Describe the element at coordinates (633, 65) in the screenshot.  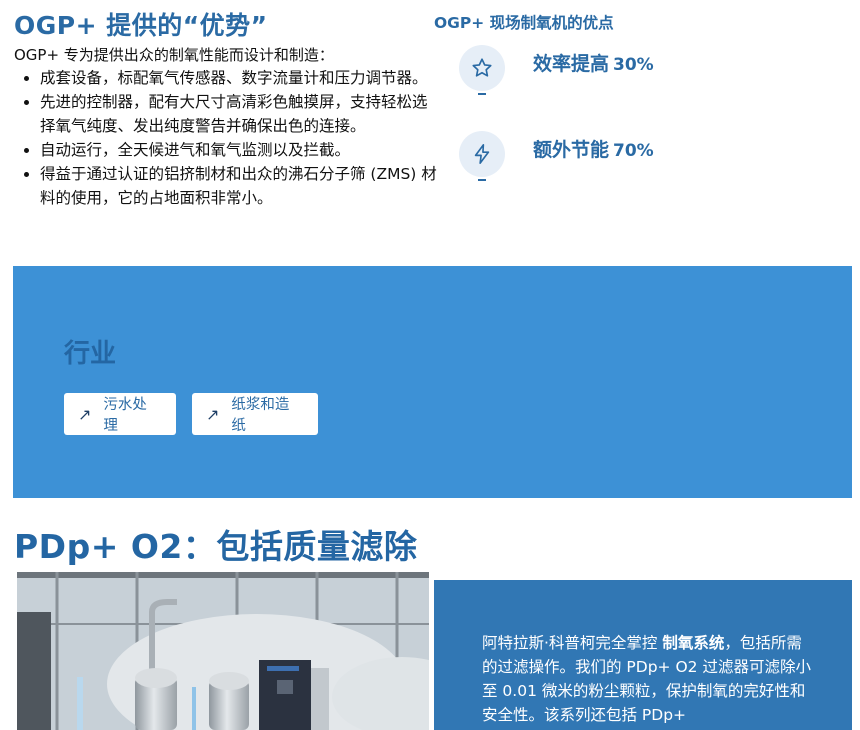
I see `advantage-value: 30%` at that location.